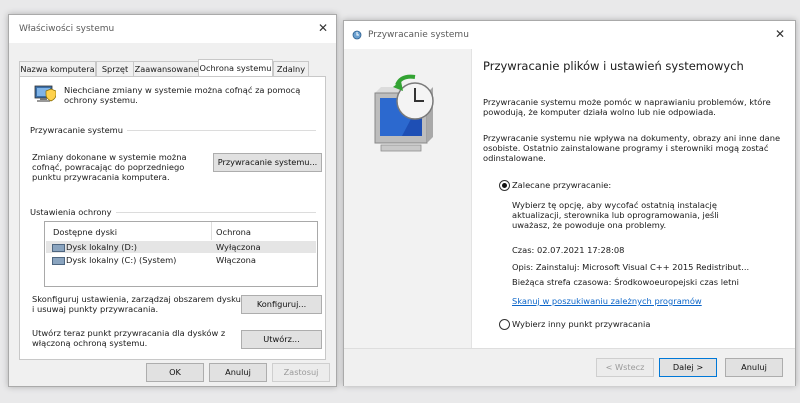 The height and width of the screenshot is (403, 800). I want to click on system-restore-titlebar: Przywracanie systemu ✕, so click(569, 35).